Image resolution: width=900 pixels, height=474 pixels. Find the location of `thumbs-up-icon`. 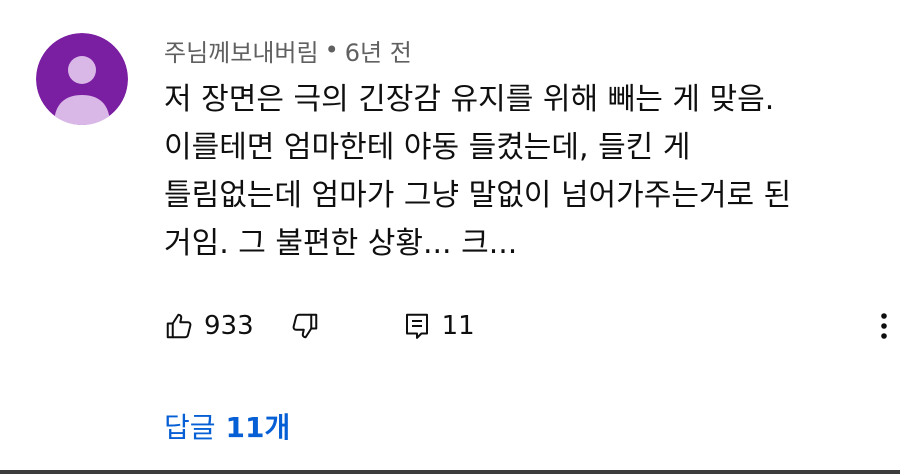

thumbs-up-icon is located at coordinates (179, 326).